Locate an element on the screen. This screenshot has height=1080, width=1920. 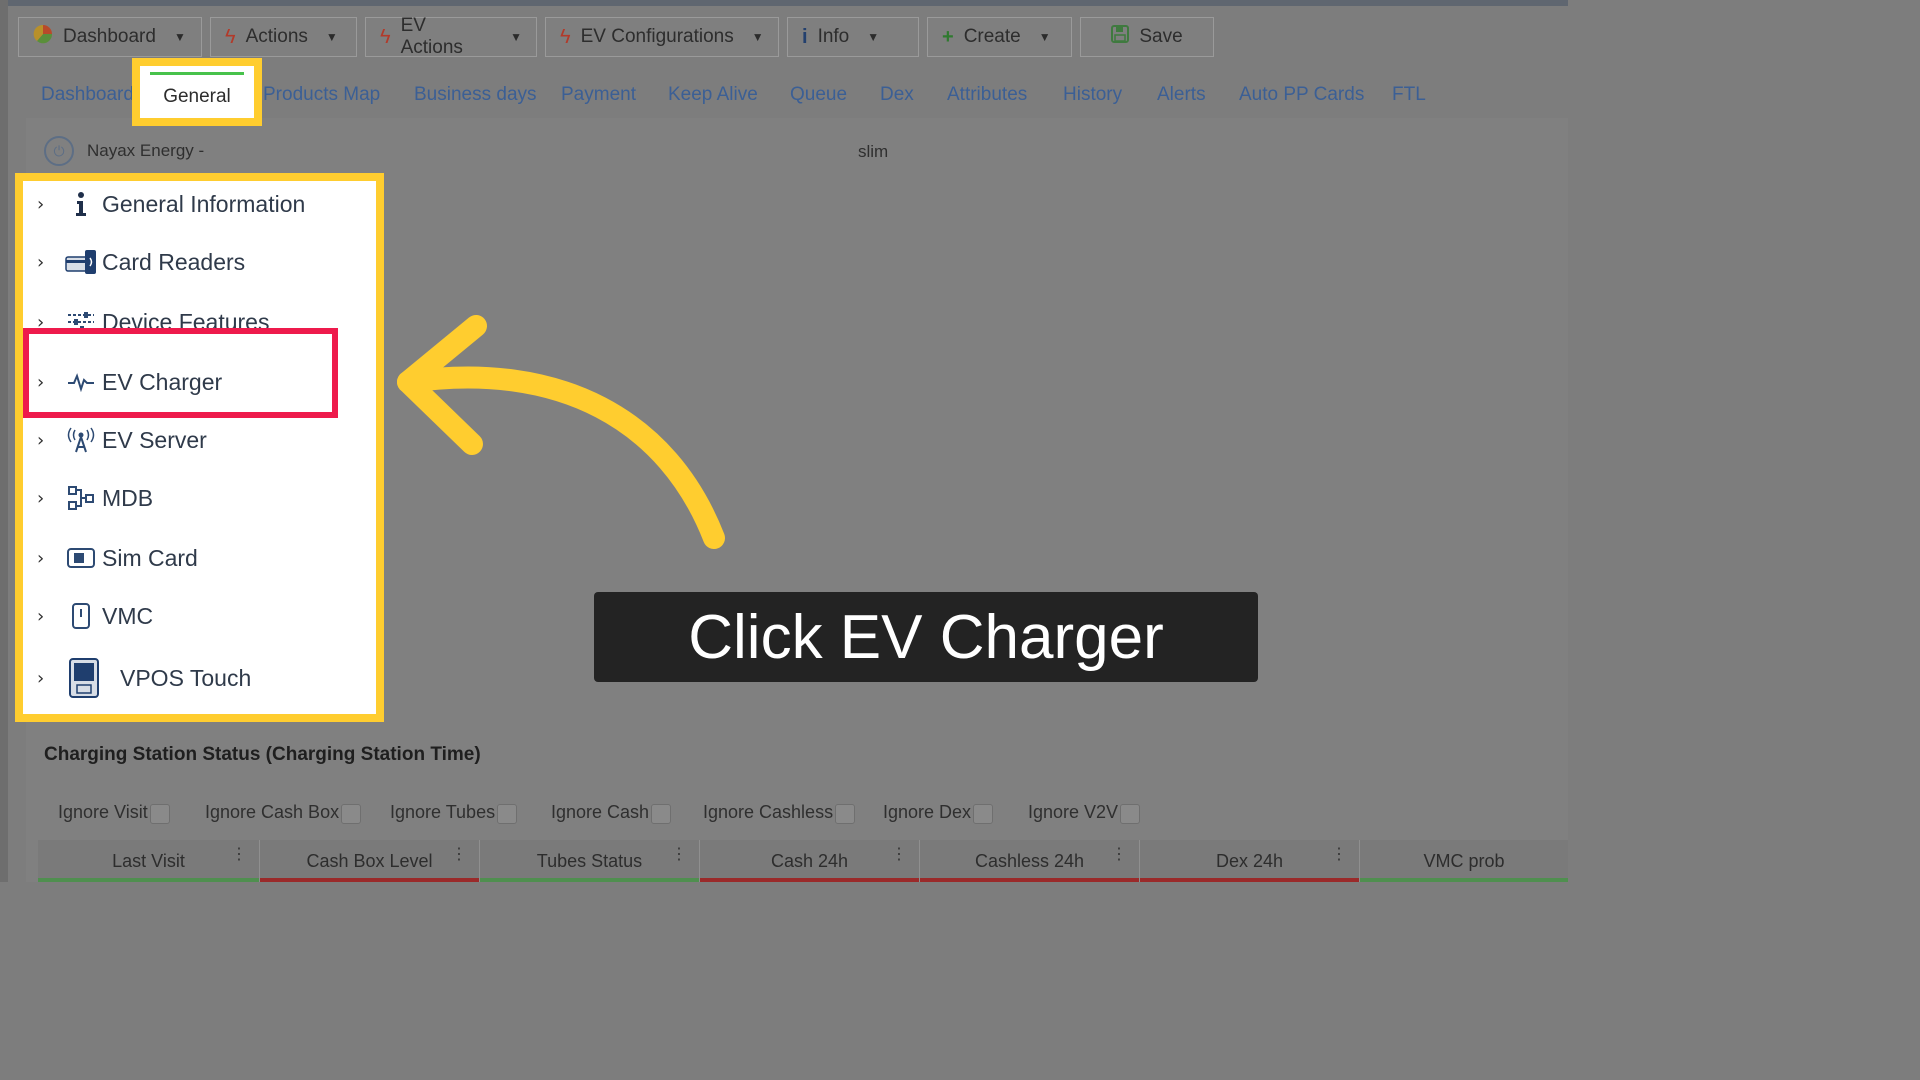
checkbox-label: Ignore Cash is located at coordinates (600, 811).